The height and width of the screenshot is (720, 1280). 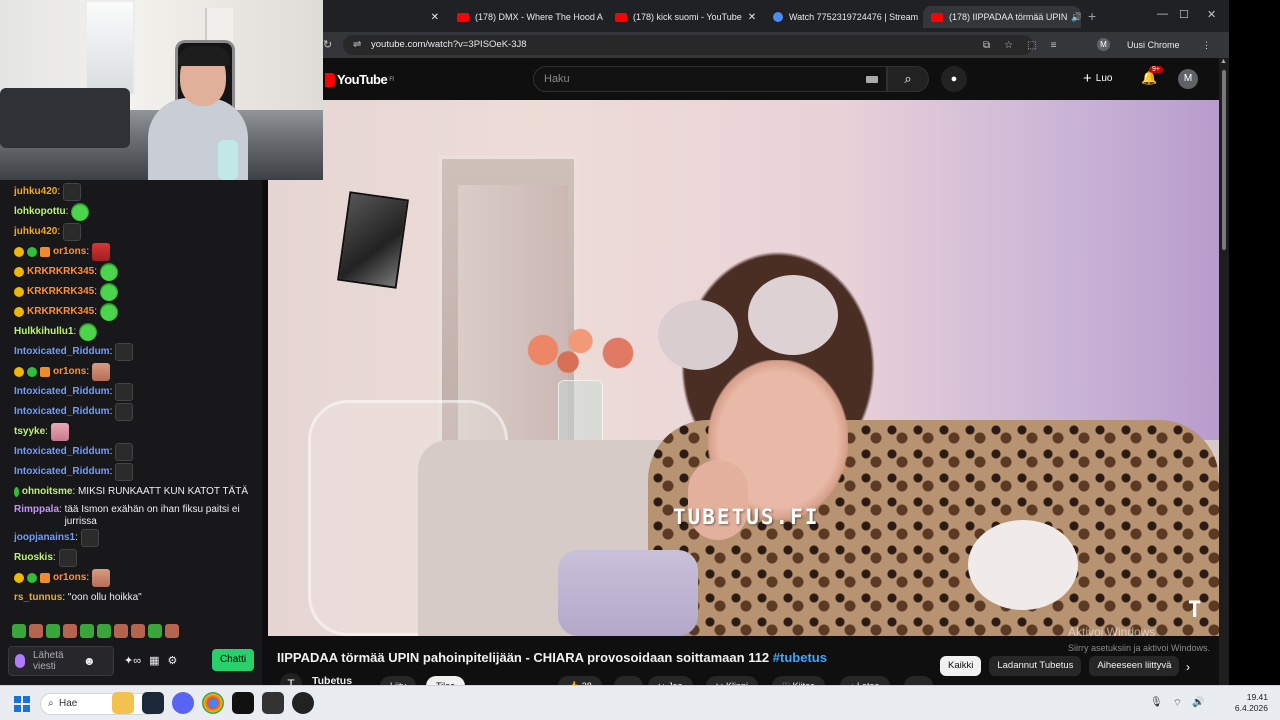 What do you see at coordinates (1211, 14) in the screenshot?
I see `close-window-icon: ✕` at bounding box center [1211, 14].